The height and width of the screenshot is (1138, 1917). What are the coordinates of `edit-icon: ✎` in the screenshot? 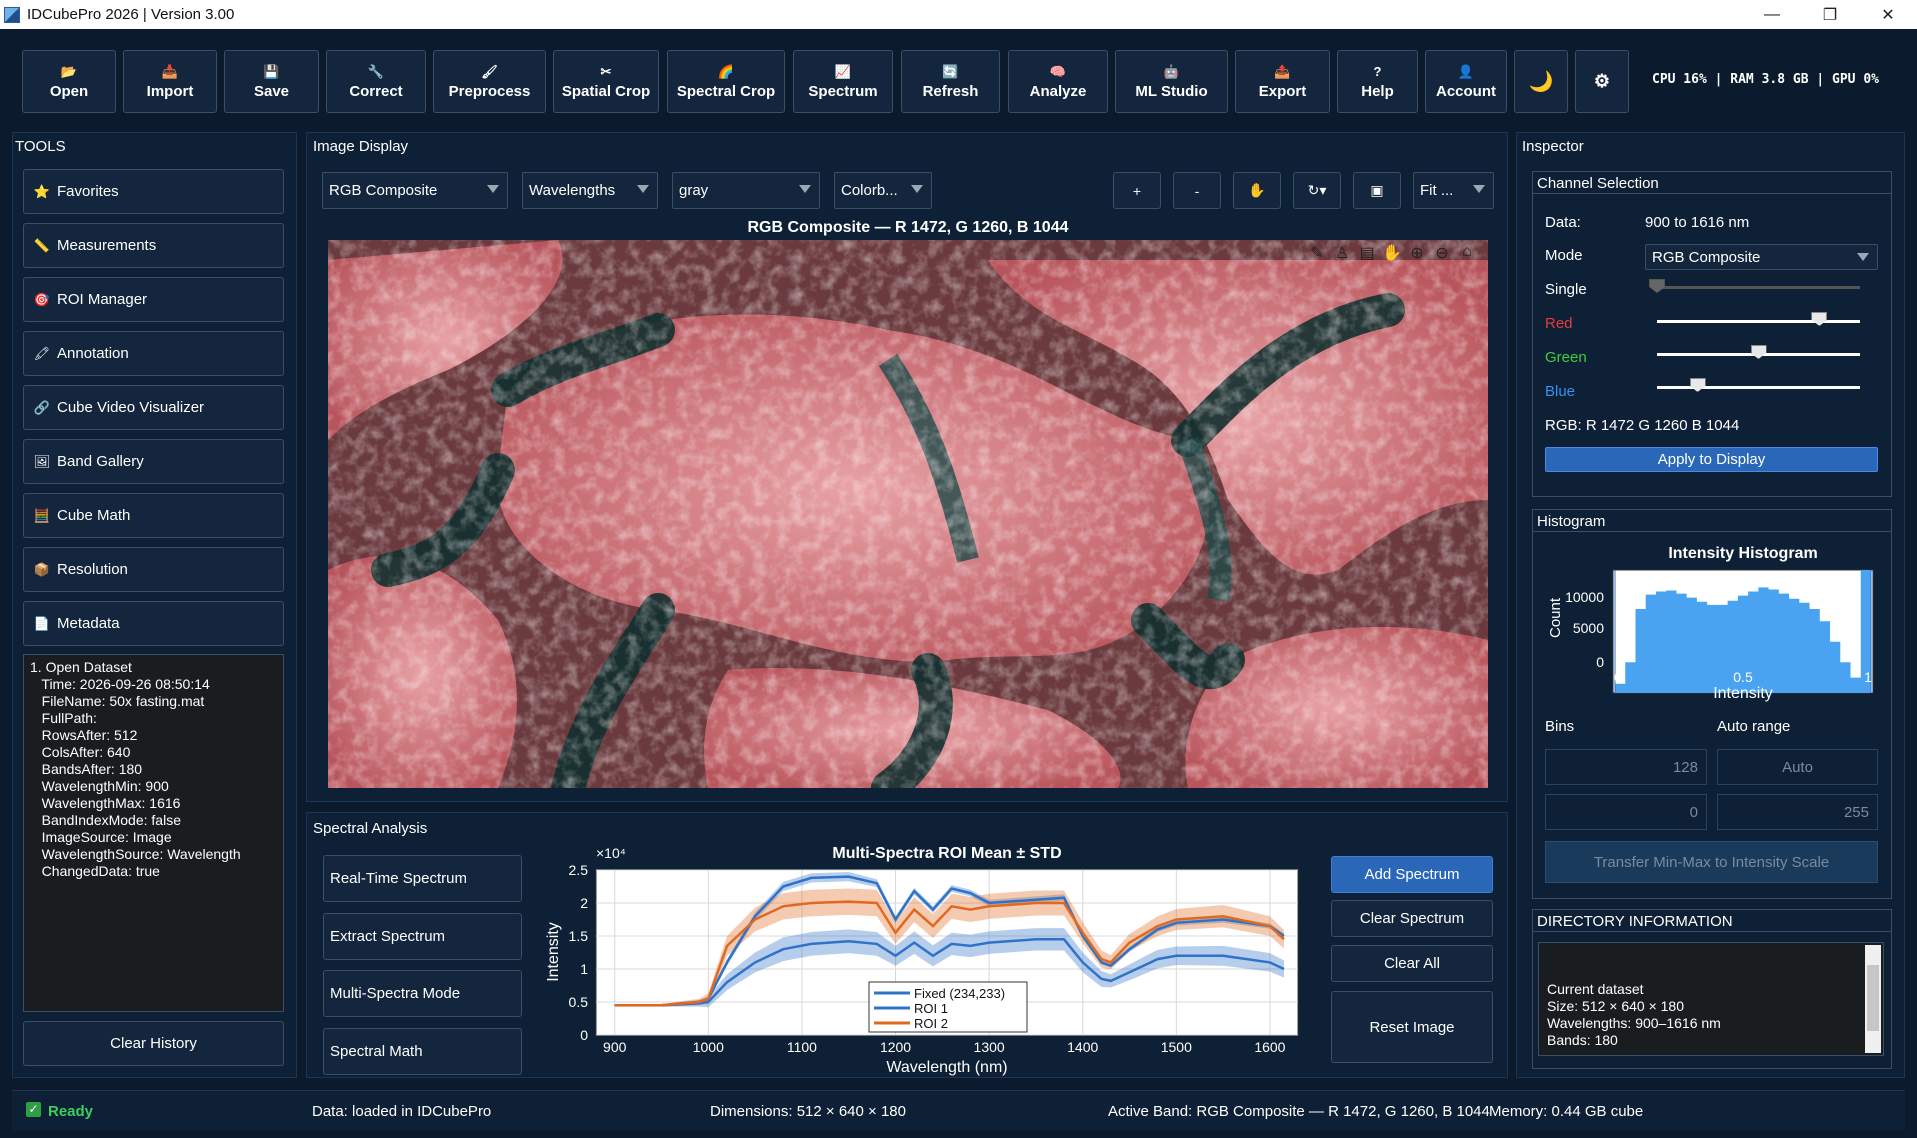 It's located at (1317, 253).